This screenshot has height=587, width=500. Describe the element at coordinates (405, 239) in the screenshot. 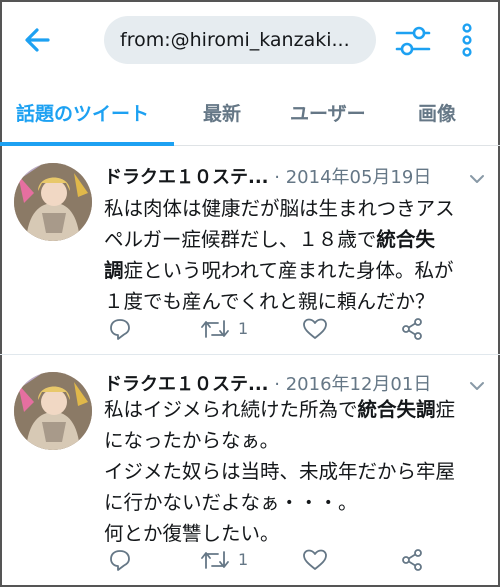

I see `highlight-term: 統合失` at that location.